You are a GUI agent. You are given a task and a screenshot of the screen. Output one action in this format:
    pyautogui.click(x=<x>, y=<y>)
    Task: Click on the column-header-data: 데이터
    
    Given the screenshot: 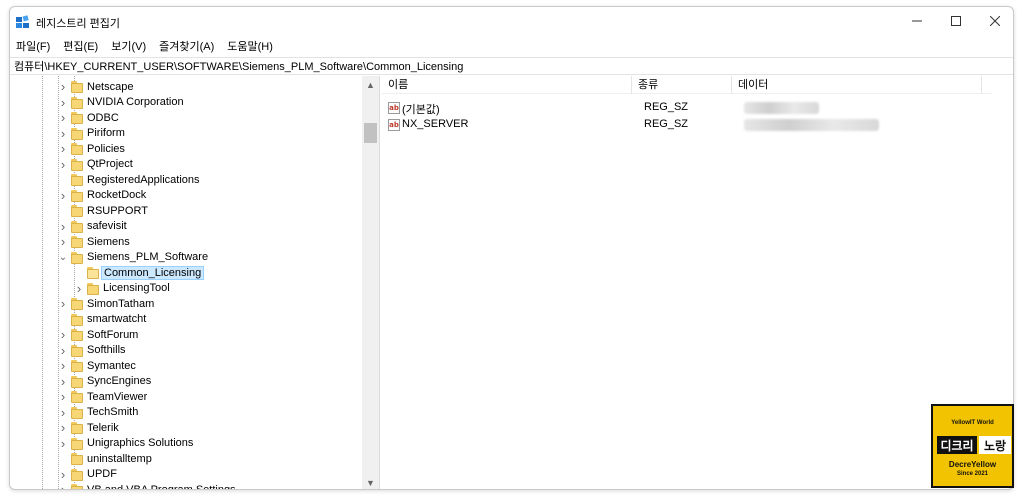 What is the action you would take?
    pyautogui.click(x=857, y=85)
    